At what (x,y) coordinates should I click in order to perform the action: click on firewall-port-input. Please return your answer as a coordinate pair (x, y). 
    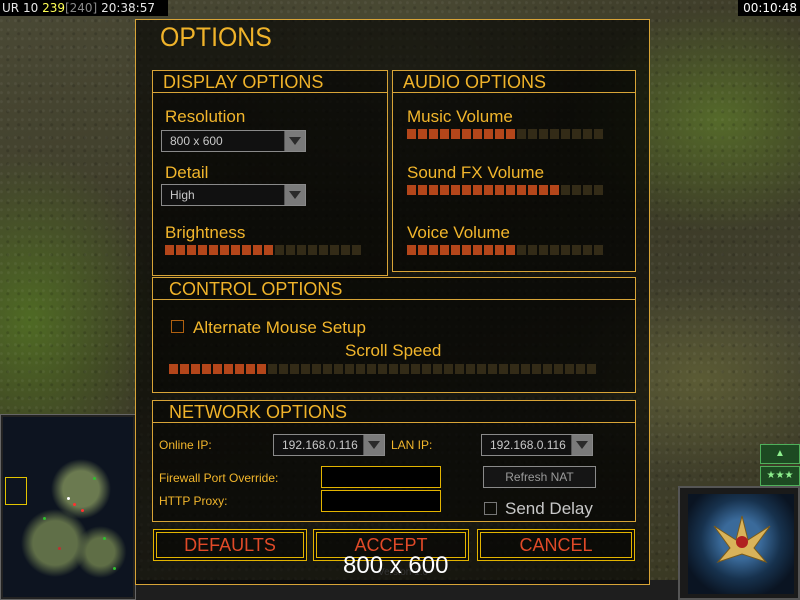
    Looking at the image, I should click on (381, 477).